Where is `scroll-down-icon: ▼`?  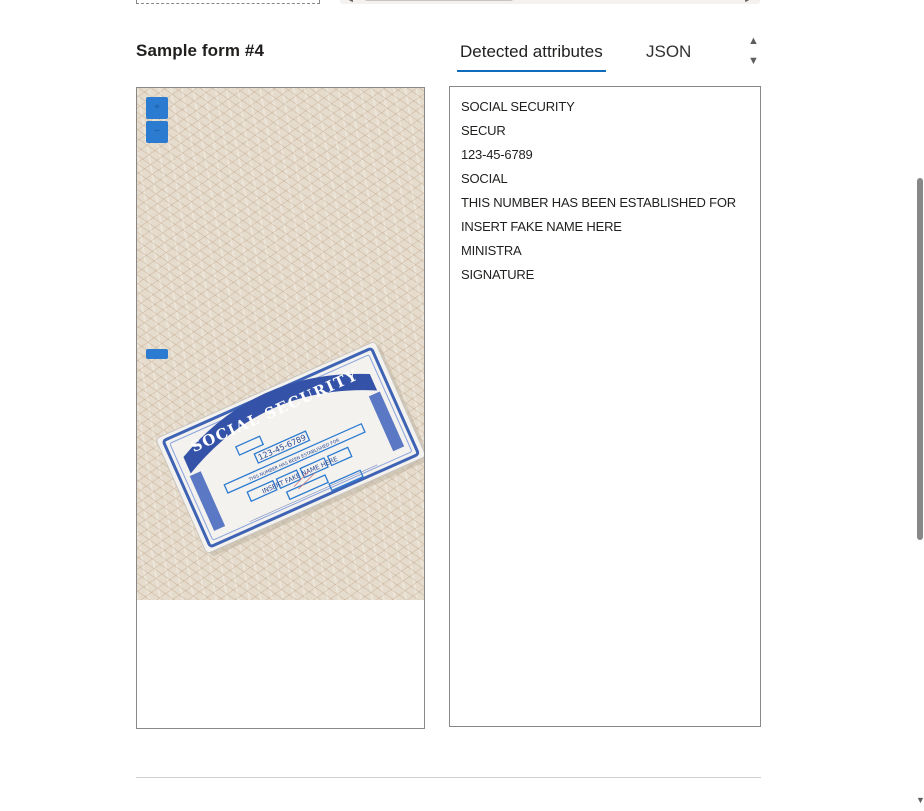 scroll-down-icon: ▼ is located at coordinates (753, 61).